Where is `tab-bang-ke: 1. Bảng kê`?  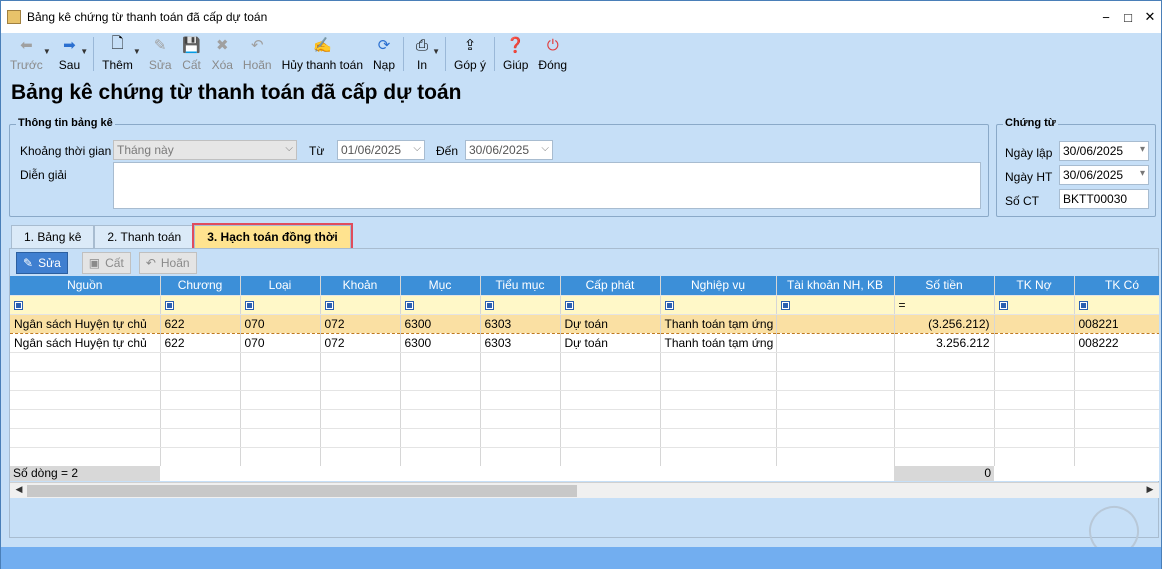
tab-bang-ke: 1. Bảng kê is located at coordinates (53, 236).